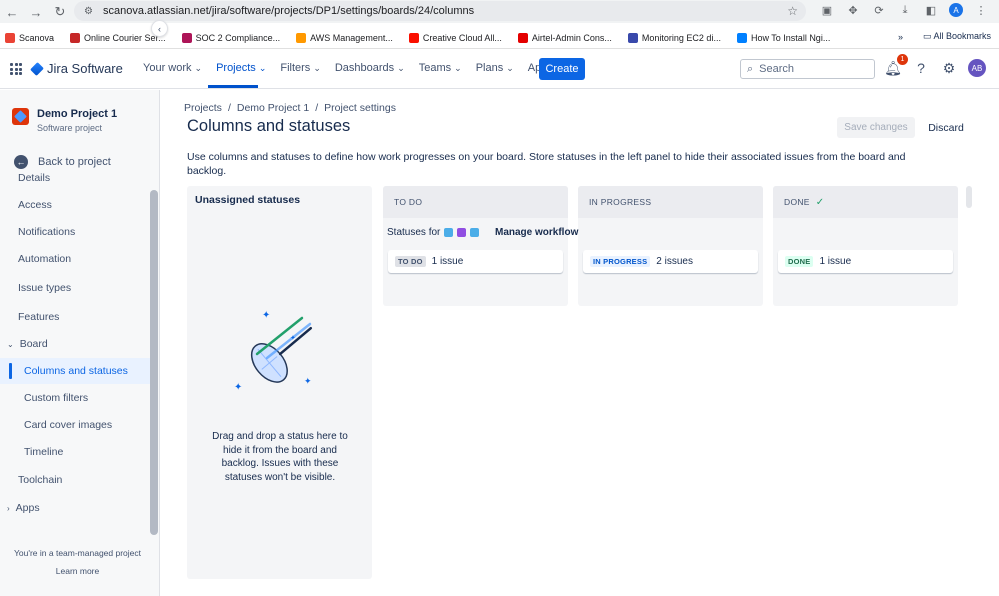  Describe the element at coordinates (75, 508) in the screenshot. I see `sidebar-item-apps: › Apps` at that location.